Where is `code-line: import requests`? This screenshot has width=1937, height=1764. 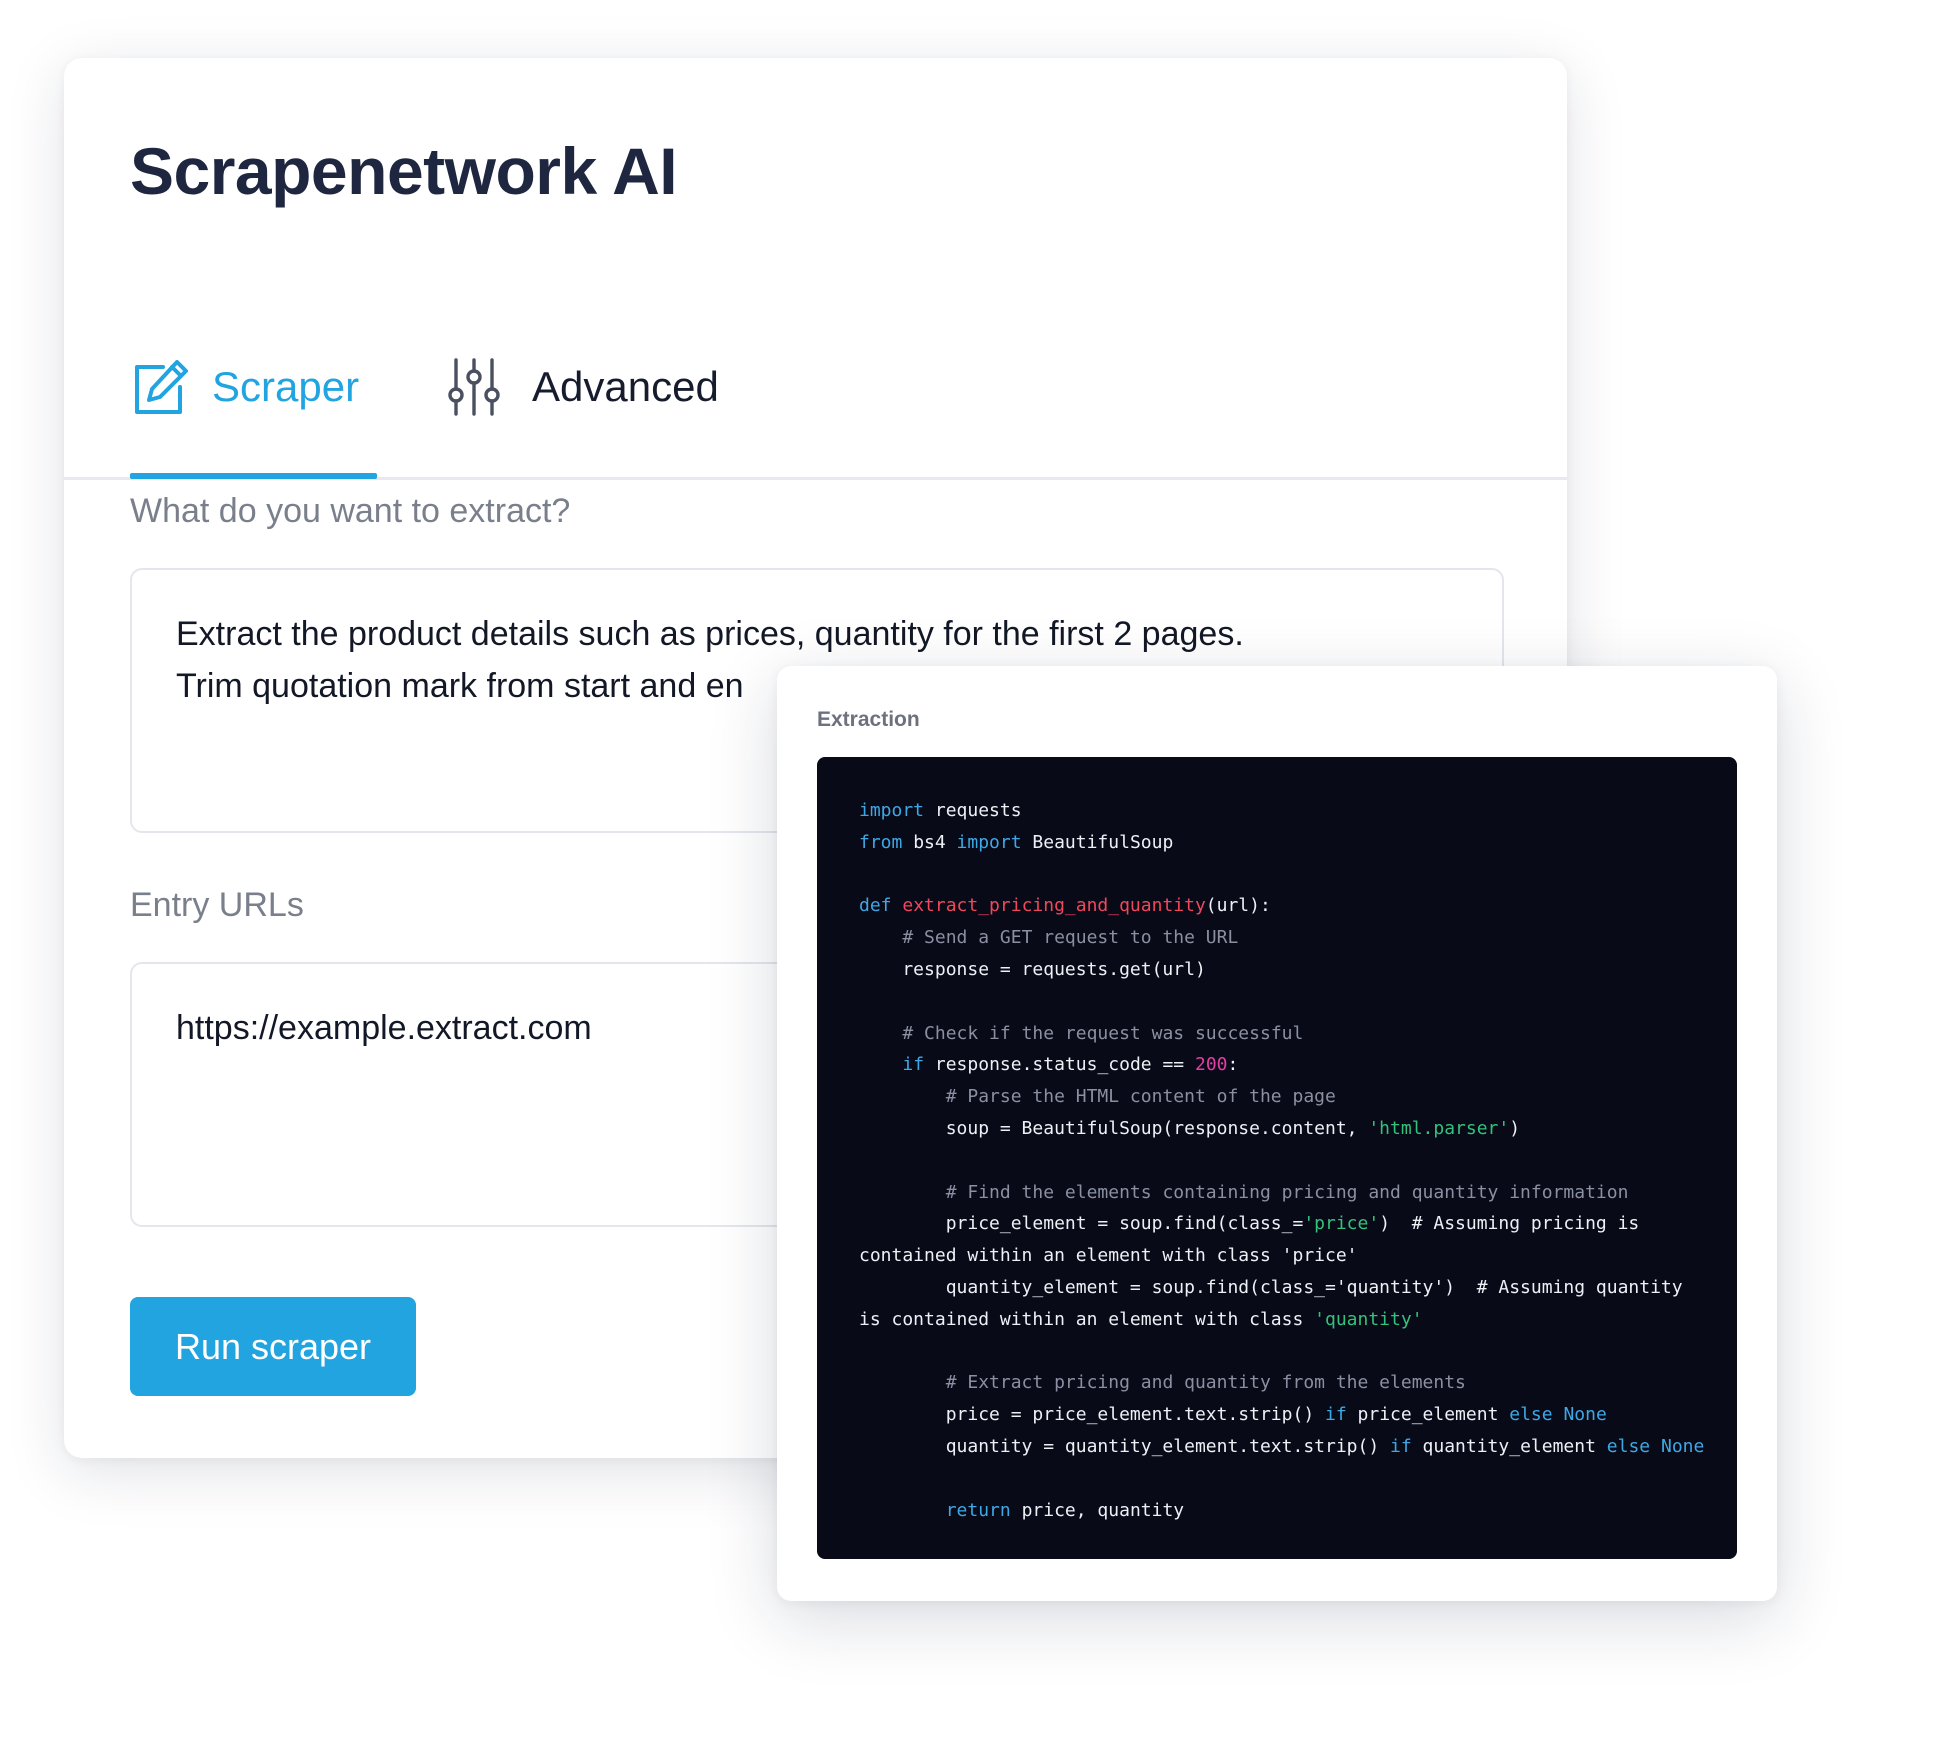
code-line: import requests is located at coordinates (1298, 811).